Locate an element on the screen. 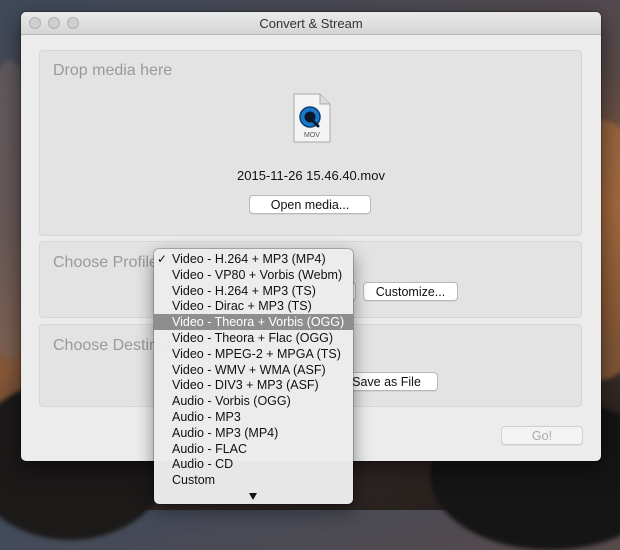 The width and height of the screenshot is (620, 550). choose-profile-label: Choose Profile is located at coordinates (105, 262).